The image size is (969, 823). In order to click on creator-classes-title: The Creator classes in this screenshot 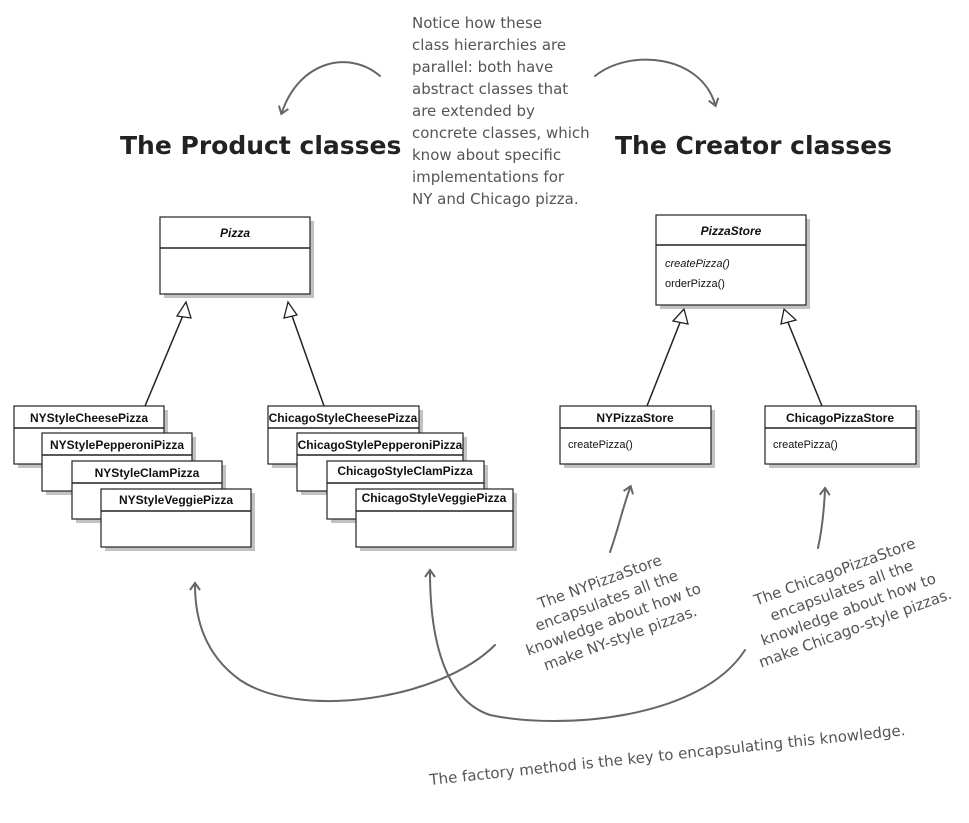, I will do `click(753, 145)`.